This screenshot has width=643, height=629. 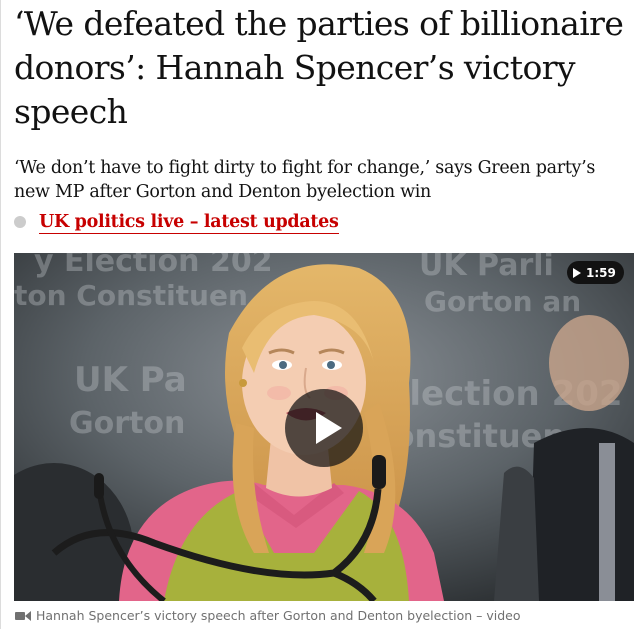 I want to click on backdrop-text: UK Pa, so click(x=130, y=380).